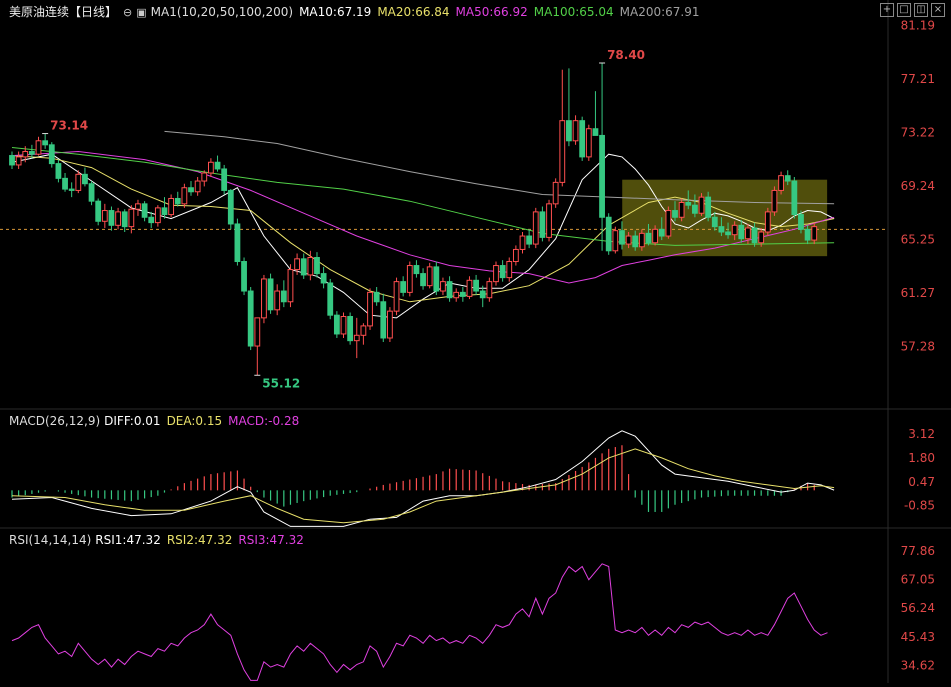 The width and height of the screenshot is (951, 687). Describe the element at coordinates (921, 10) in the screenshot. I see `restore-icon: ◫` at that location.